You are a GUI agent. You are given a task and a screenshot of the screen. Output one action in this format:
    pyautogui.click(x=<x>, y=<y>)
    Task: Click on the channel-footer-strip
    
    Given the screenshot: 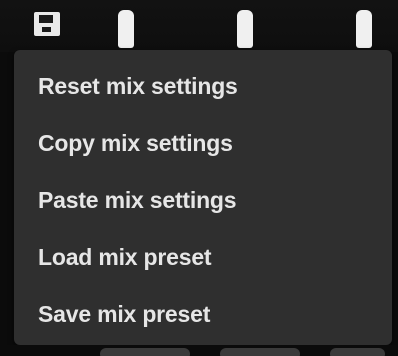 What is the action you would take?
    pyautogui.click(x=199, y=350)
    